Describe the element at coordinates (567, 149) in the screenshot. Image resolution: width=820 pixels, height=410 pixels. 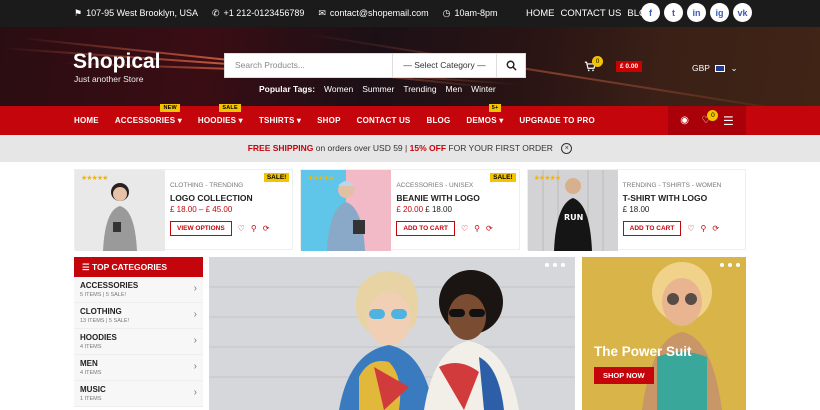
I see `close-icon: ×` at that location.